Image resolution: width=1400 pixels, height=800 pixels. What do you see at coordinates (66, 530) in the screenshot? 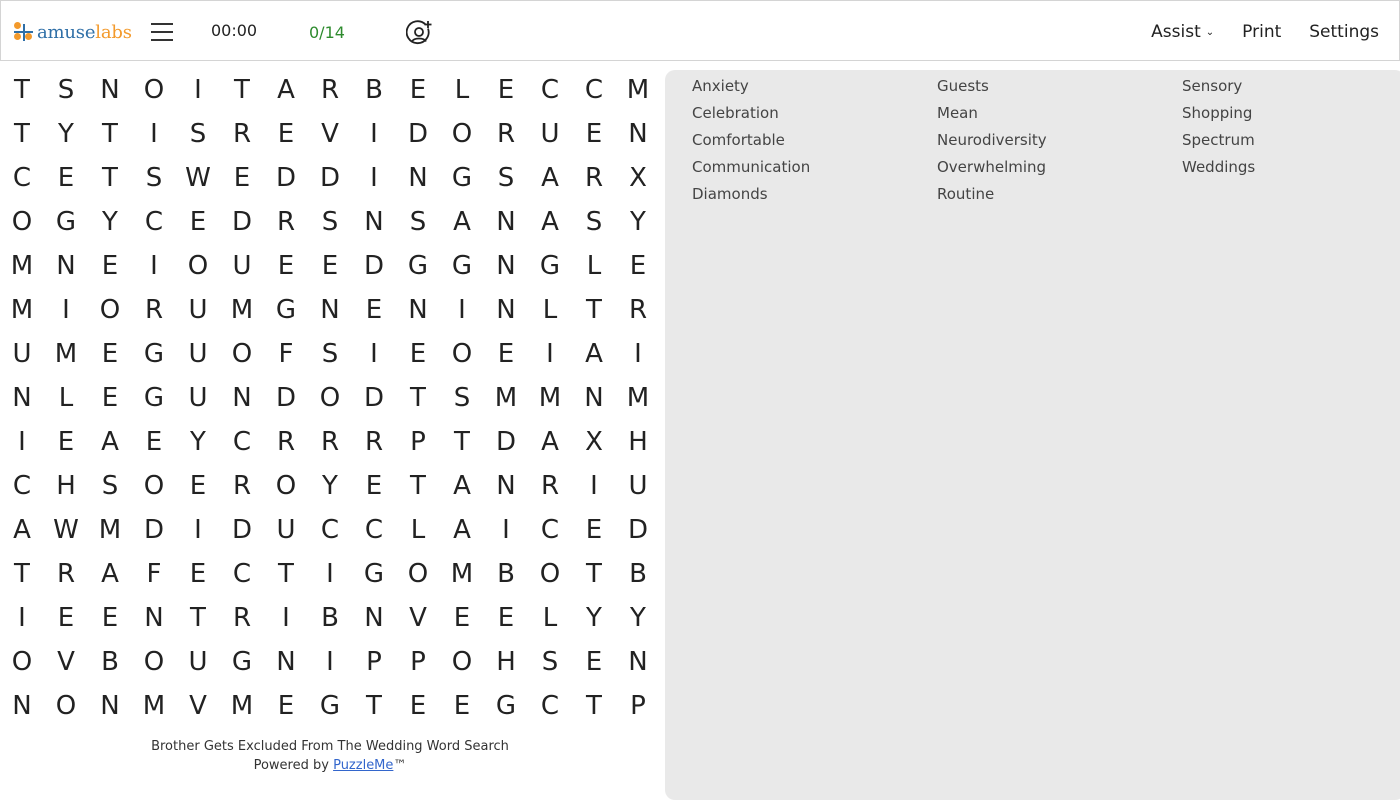
I see `grid-cell: W` at bounding box center [66, 530].